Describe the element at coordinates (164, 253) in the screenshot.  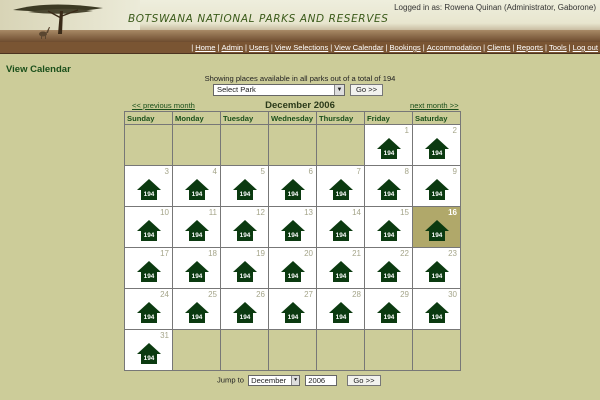
I see `day-number: 17` at that location.